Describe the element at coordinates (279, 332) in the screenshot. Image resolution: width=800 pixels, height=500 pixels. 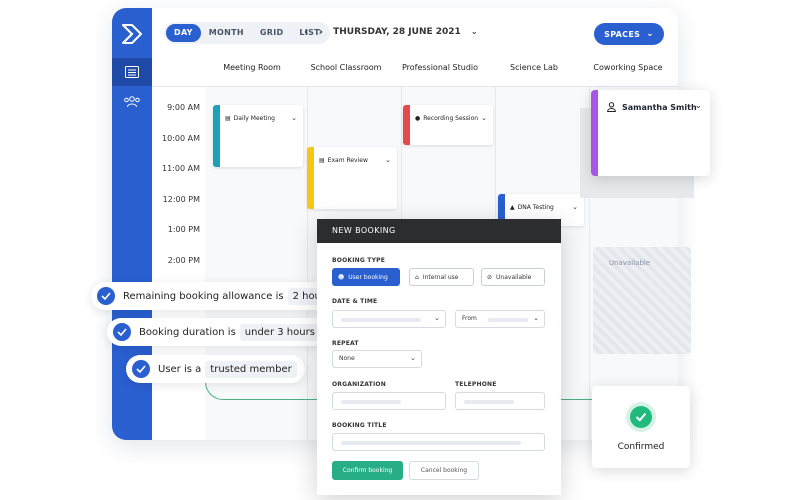
I see `check-highlight: under 3 hours` at that location.